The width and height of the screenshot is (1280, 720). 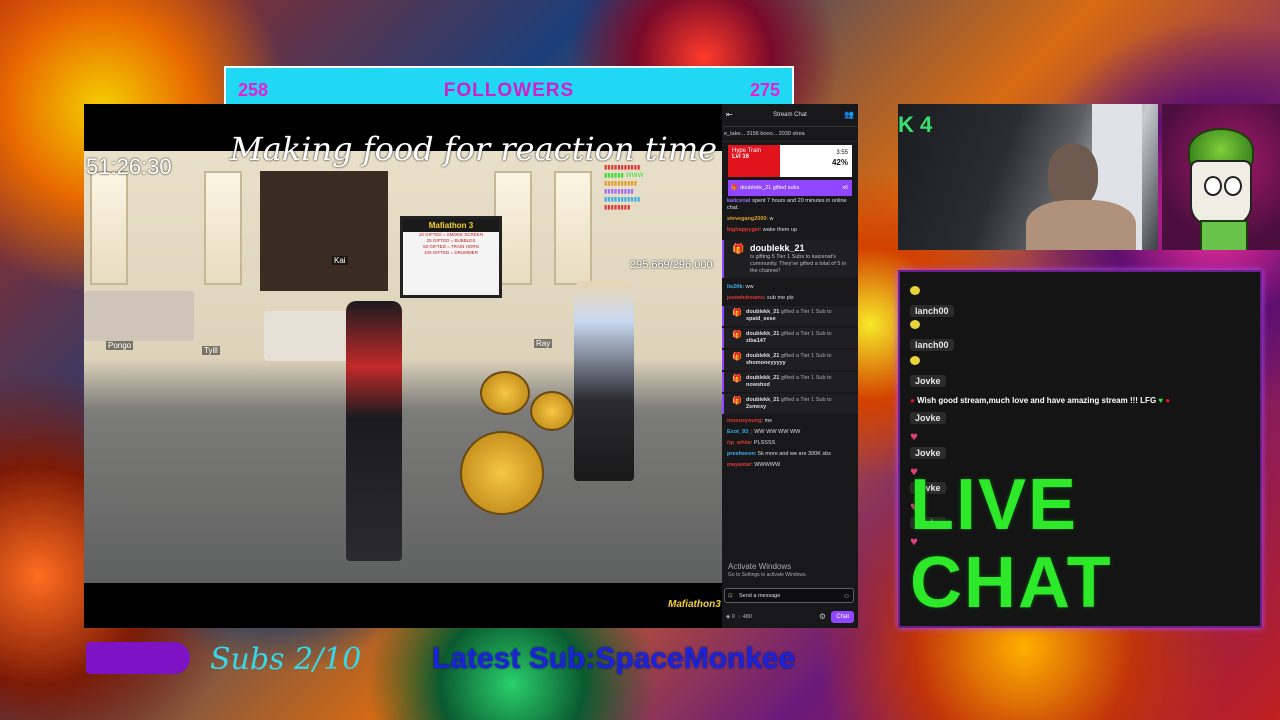 I want to click on users-icon: 👥, so click(x=849, y=115).